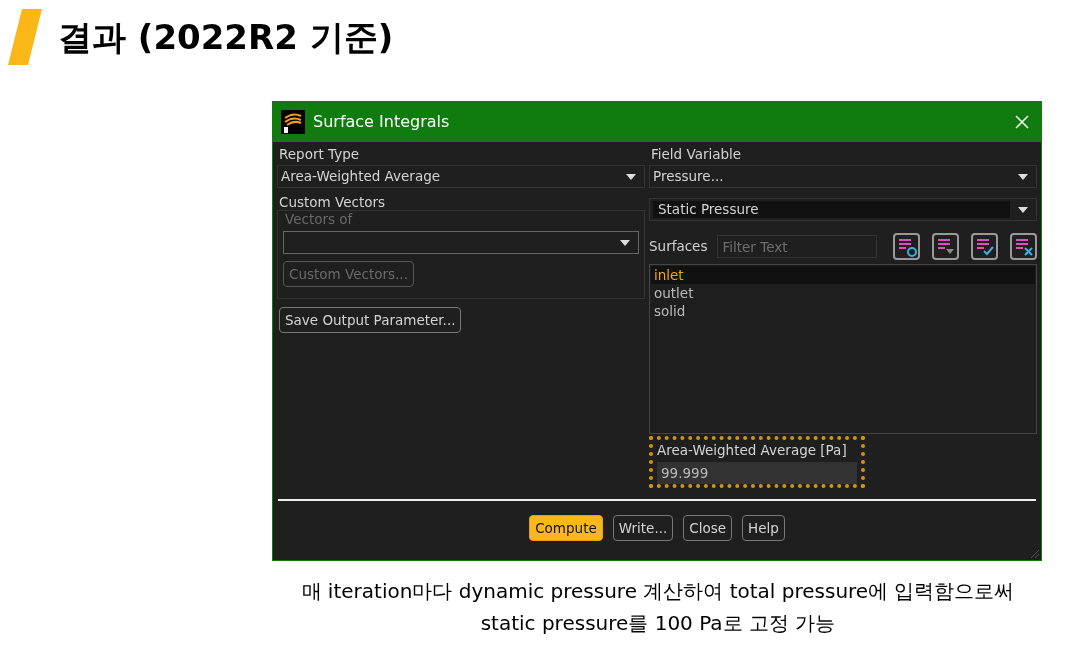  Describe the element at coordinates (1023, 246) in the screenshot. I see `list-clear-button` at that location.